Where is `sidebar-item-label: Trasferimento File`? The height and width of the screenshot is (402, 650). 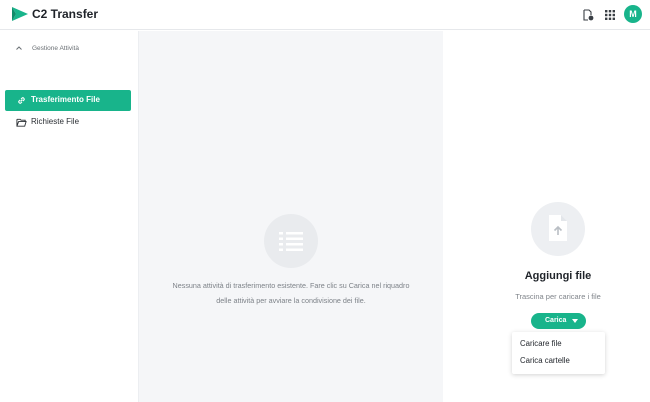 sidebar-item-label: Trasferimento File is located at coordinates (65, 99).